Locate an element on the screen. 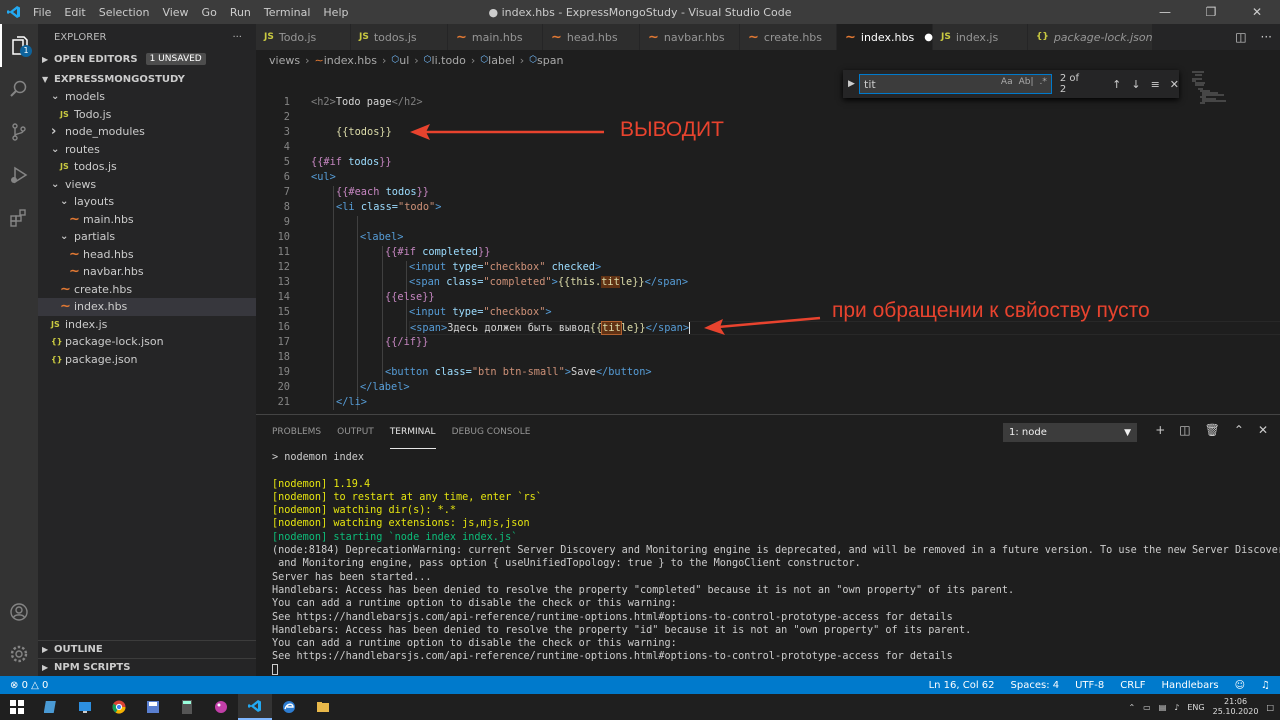  clock: 21:06 25.10.2020 is located at coordinates (1236, 707).